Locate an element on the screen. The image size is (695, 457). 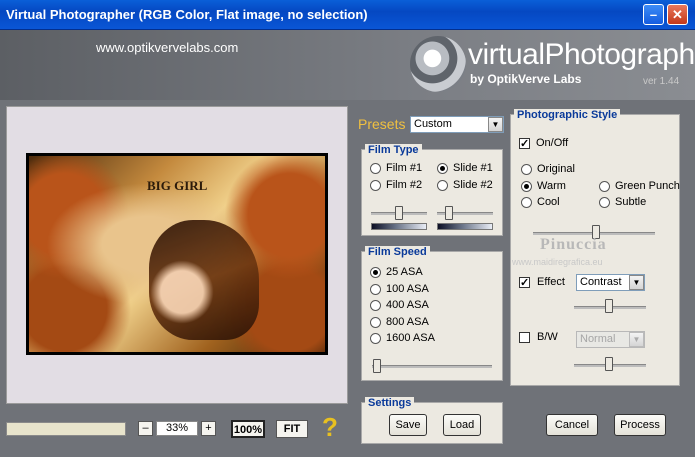
effect-label: Effect is located at coordinates (551, 282).